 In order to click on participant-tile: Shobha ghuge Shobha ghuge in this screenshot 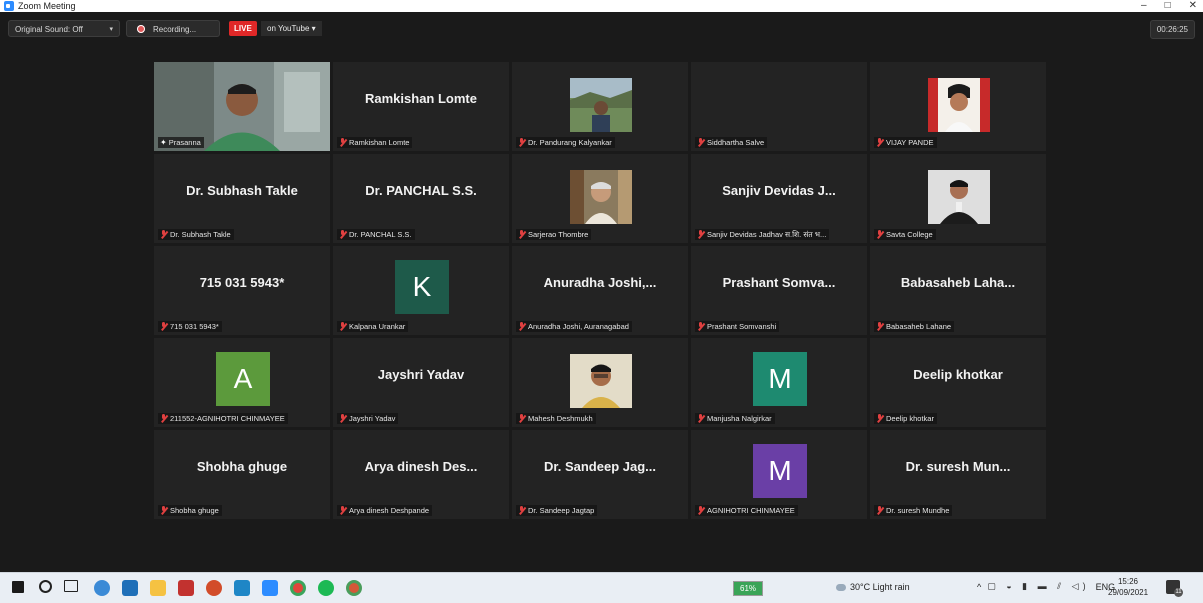, I will do `click(242, 474)`.